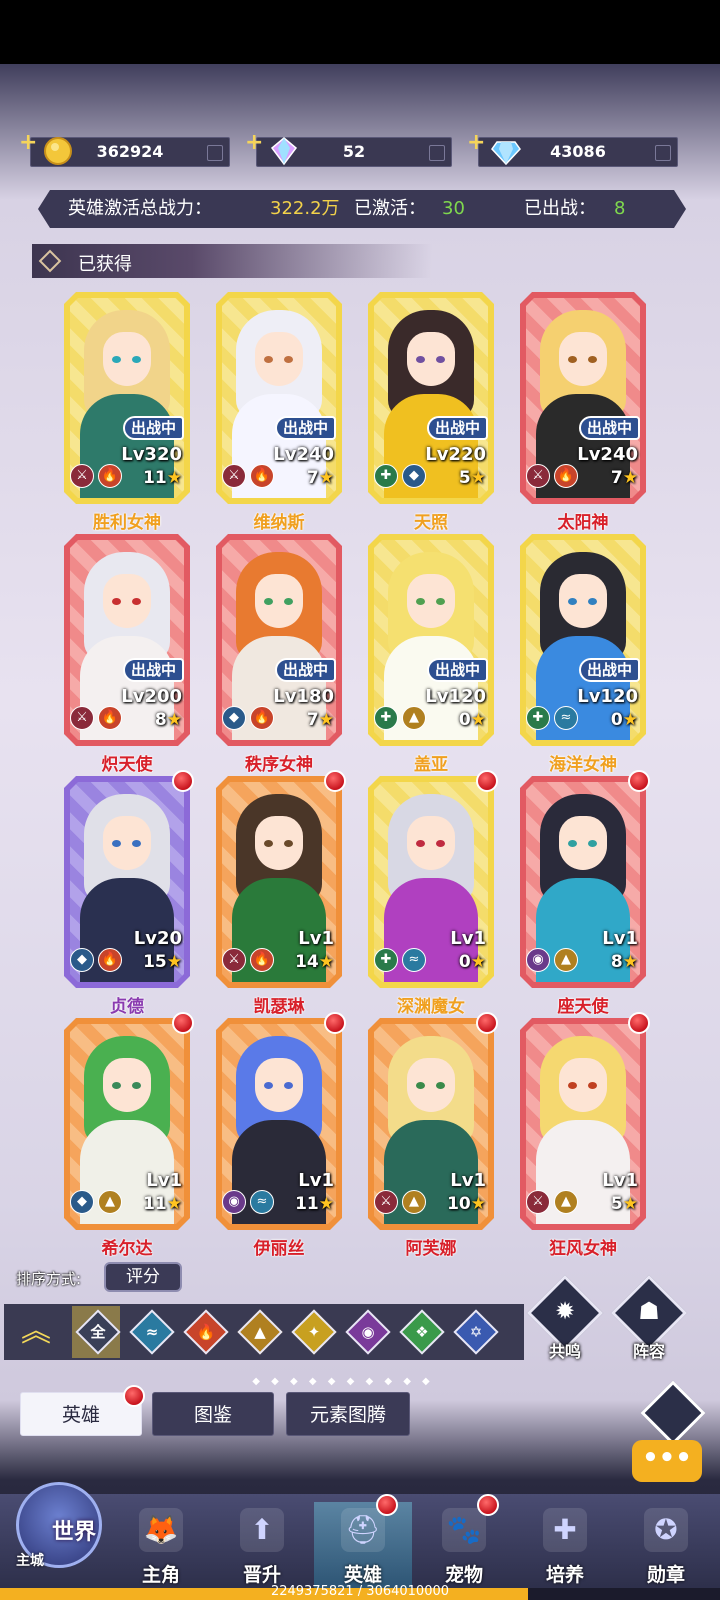 Image resolution: width=720 pixels, height=1600 pixels. What do you see at coordinates (565, 1311) in the screenshot?
I see `resonance-icon: ✹` at bounding box center [565, 1311].